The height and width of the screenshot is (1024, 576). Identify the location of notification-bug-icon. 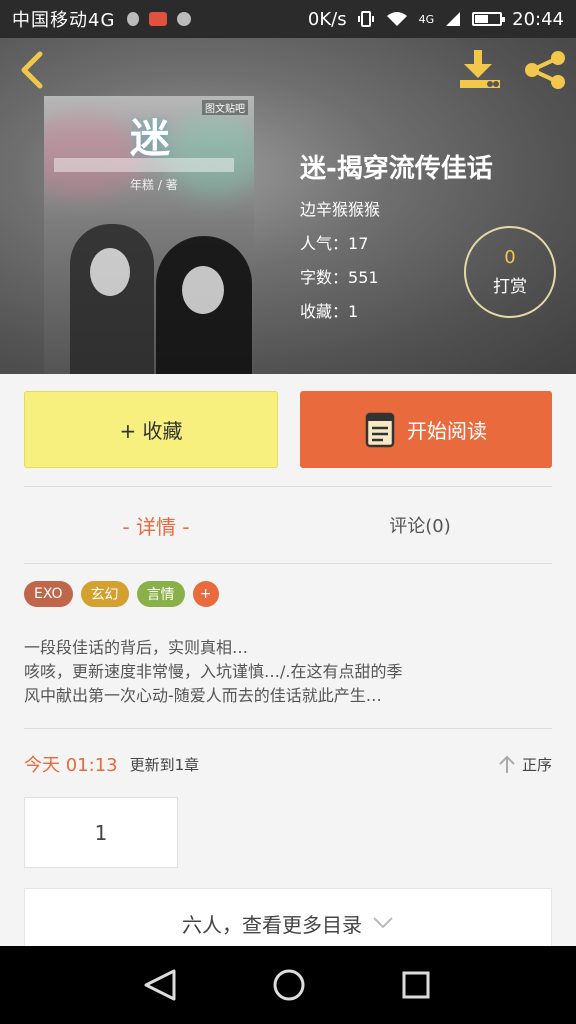
(133, 19).